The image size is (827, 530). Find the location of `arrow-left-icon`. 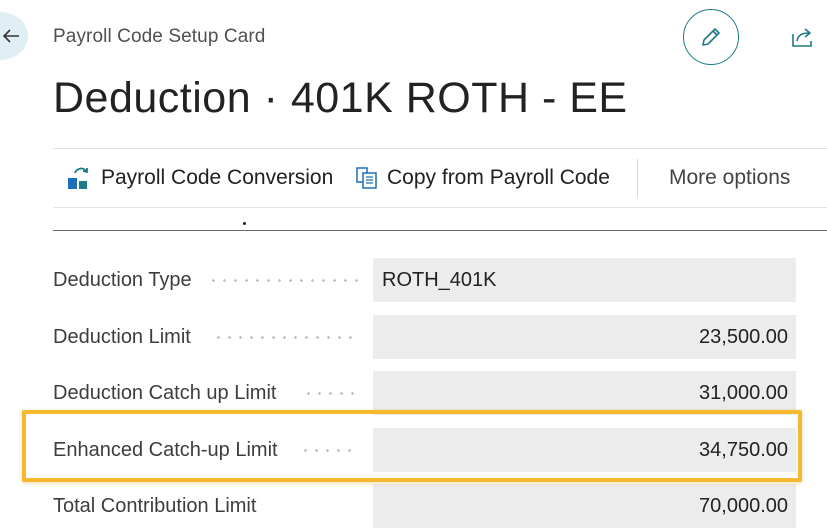

arrow-left-icon is located at coordinates (10, 36).